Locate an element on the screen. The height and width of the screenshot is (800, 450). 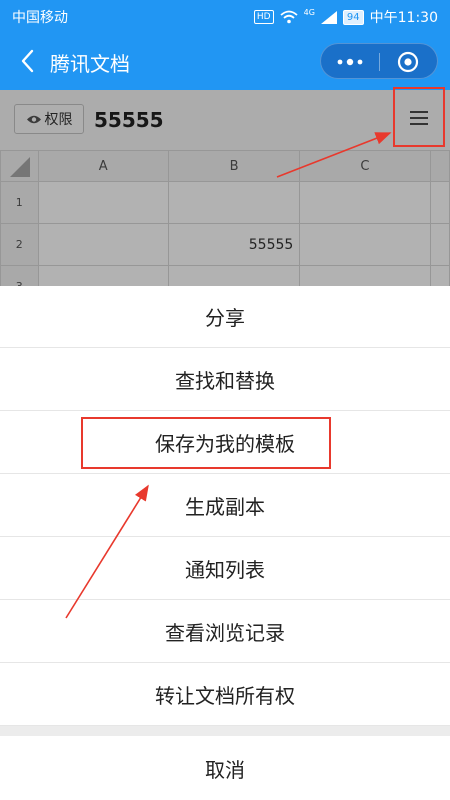
battery-indicator: 94 is located at coordinates (353, 17).